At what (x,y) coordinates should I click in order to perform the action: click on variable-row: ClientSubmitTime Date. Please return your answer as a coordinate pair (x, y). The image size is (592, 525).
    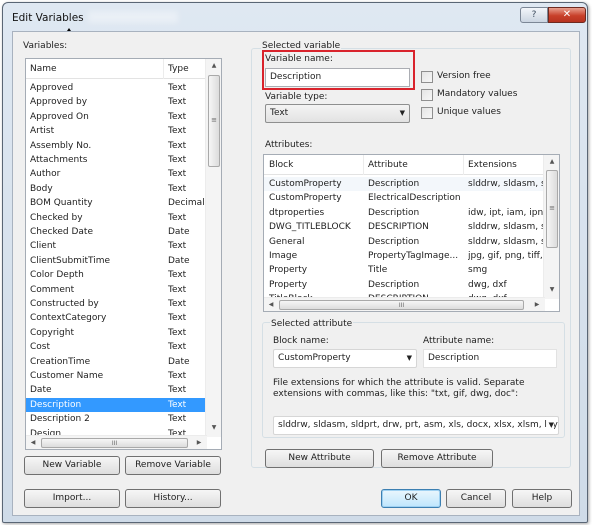
    Looking at the image, I should click on (116, 261).